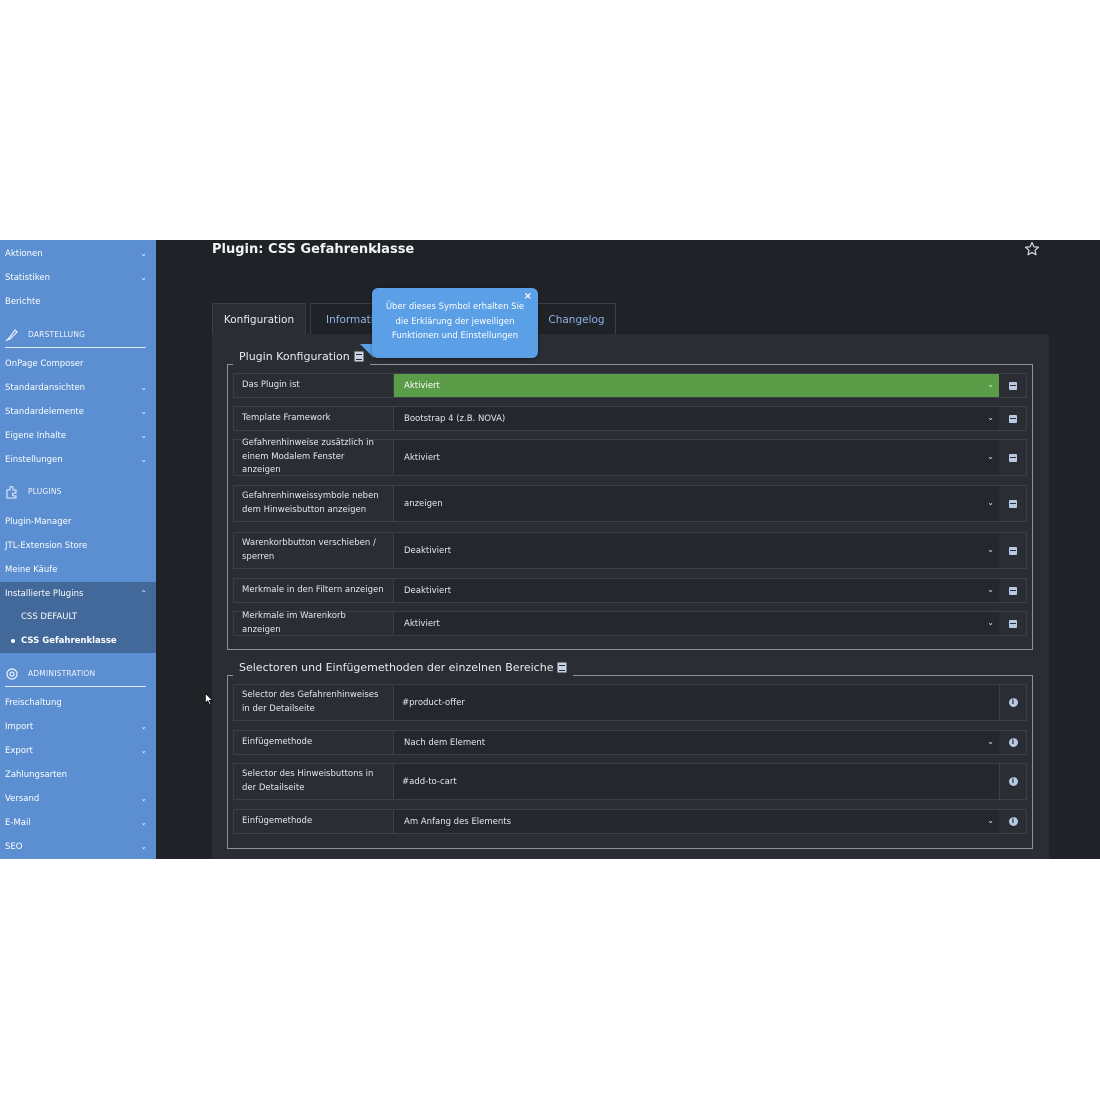 The height and width of the screenshot is (1100, 1100). What do you see at coordinates (314, 550) in the screenshot?
I see `setting-label: Warenkorbbutton verschieben / sperren` at bounding box center [314, 550].